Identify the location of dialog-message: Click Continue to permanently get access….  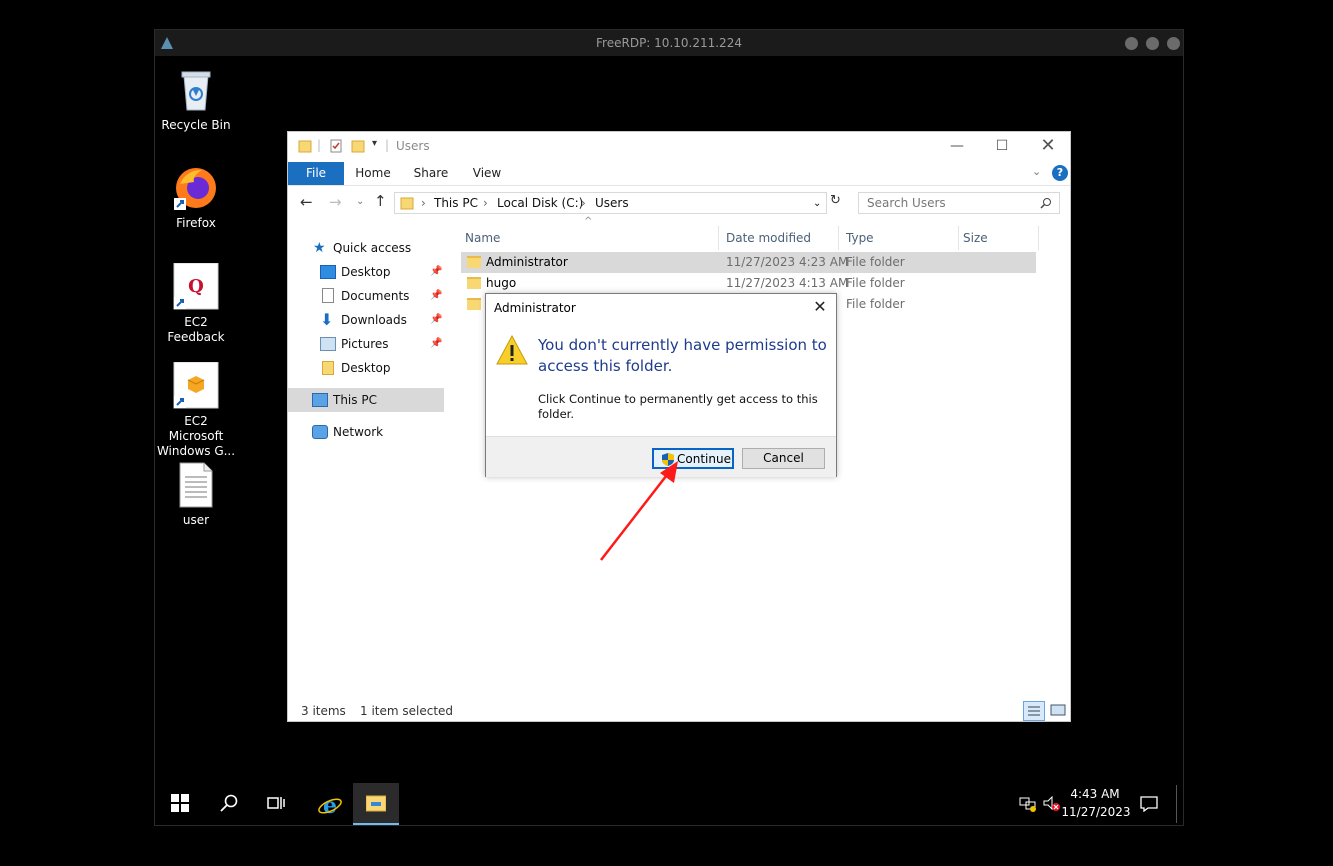
(678, 406).